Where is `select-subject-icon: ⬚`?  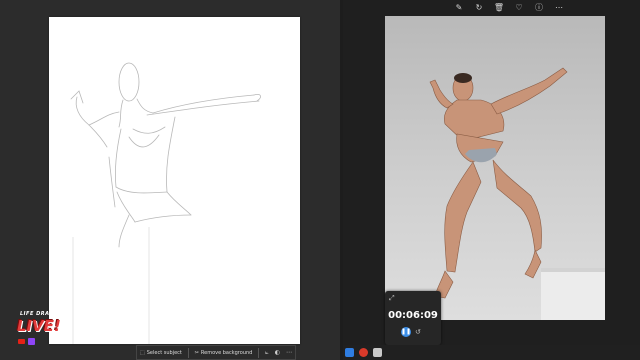 select-subject-icon: ⬚ is located at coordinates (142, 352).